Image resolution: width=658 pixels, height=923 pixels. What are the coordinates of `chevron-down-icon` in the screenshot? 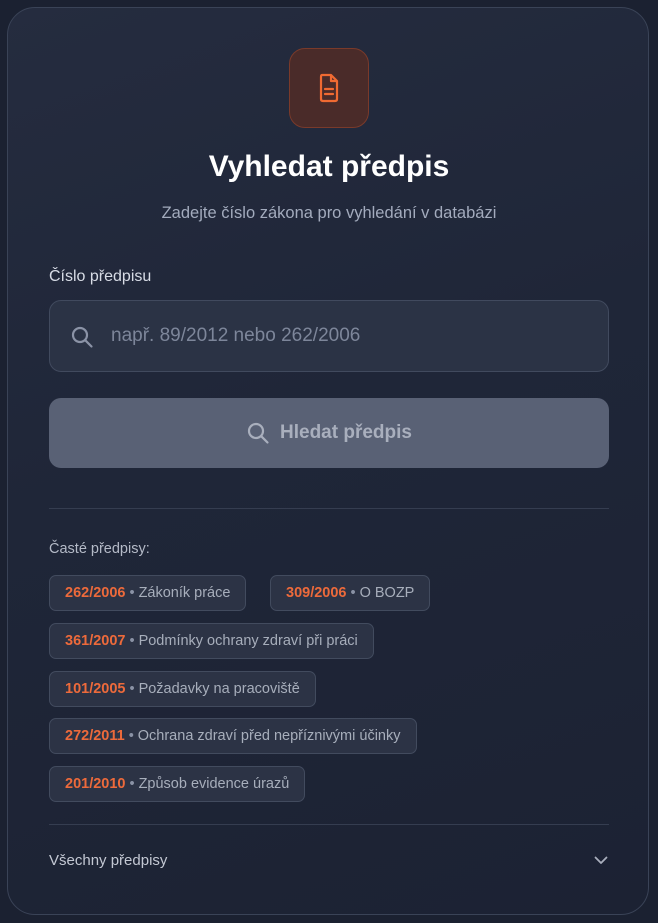 It's located at (601, 860).